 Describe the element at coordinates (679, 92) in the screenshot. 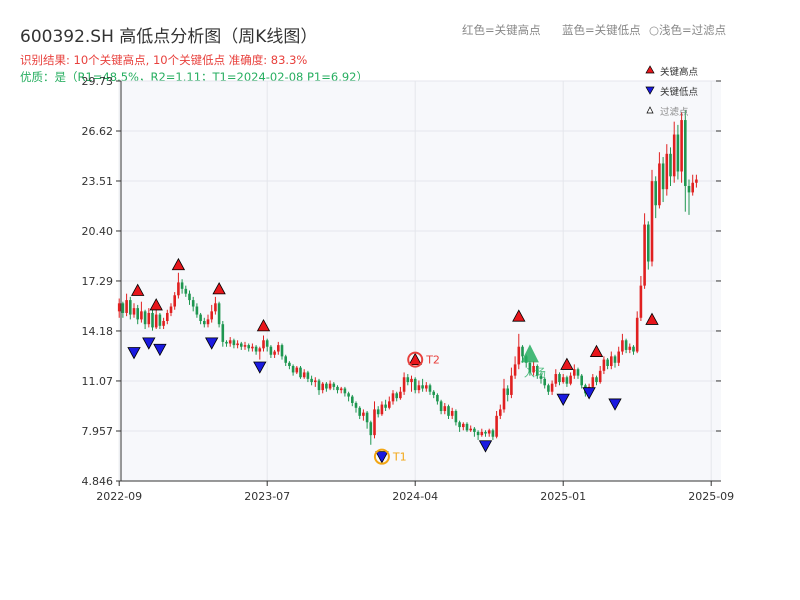

I see `legend-low-label: 关键低点` at that location.